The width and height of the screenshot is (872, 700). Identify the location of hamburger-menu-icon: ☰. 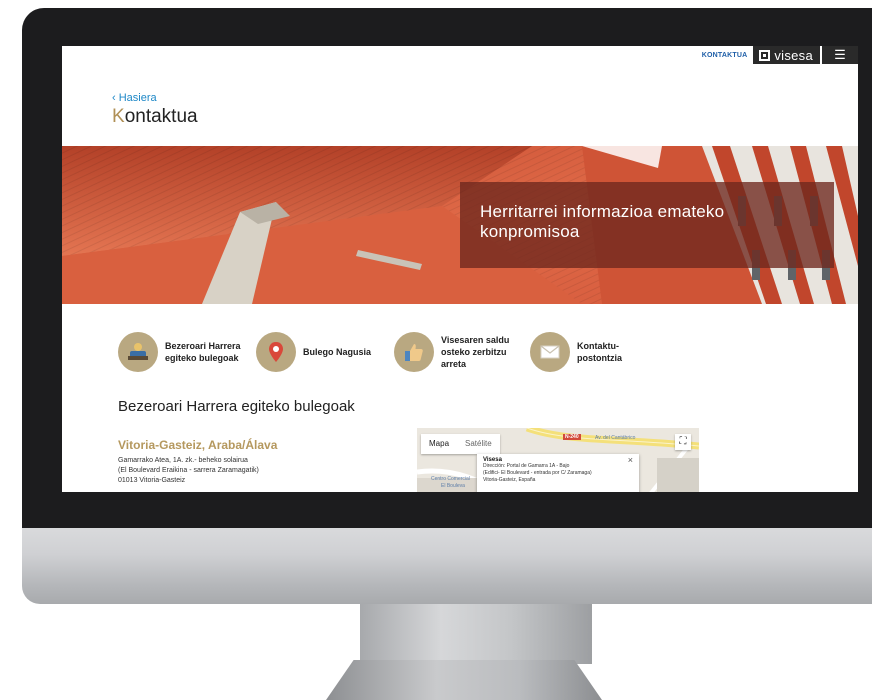
(840, 54).